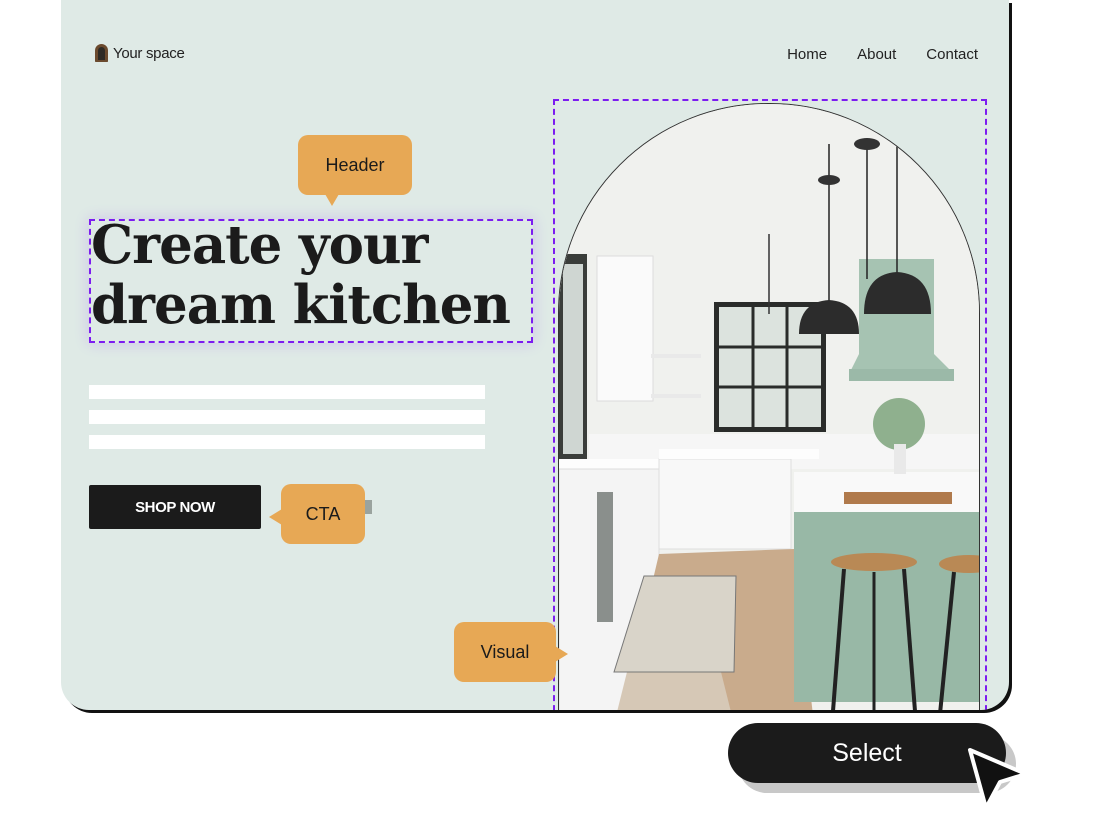 The image size is (1096, 824). I want to click on header-annotation-label: Header, so click(355, 164).